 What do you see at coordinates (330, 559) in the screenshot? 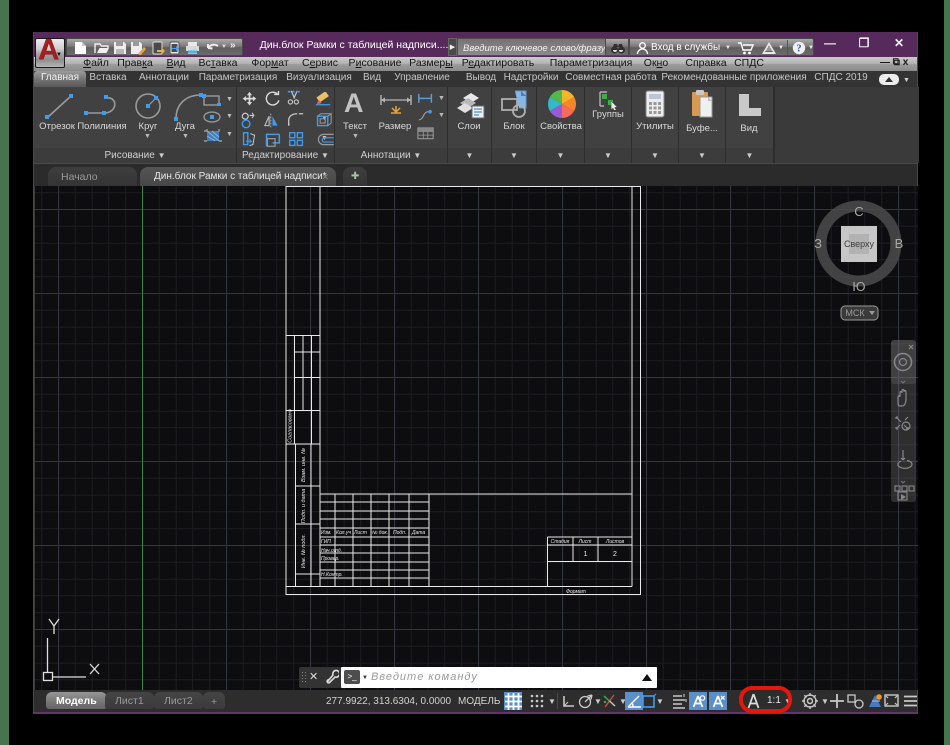
I see `svg-text: Провер.` at bounding box center [330, 559].